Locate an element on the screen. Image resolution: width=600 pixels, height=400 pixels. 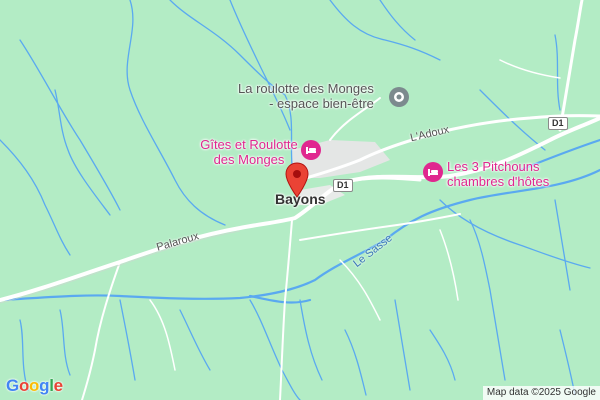
spa-icon is located at coordinates (399, 97).